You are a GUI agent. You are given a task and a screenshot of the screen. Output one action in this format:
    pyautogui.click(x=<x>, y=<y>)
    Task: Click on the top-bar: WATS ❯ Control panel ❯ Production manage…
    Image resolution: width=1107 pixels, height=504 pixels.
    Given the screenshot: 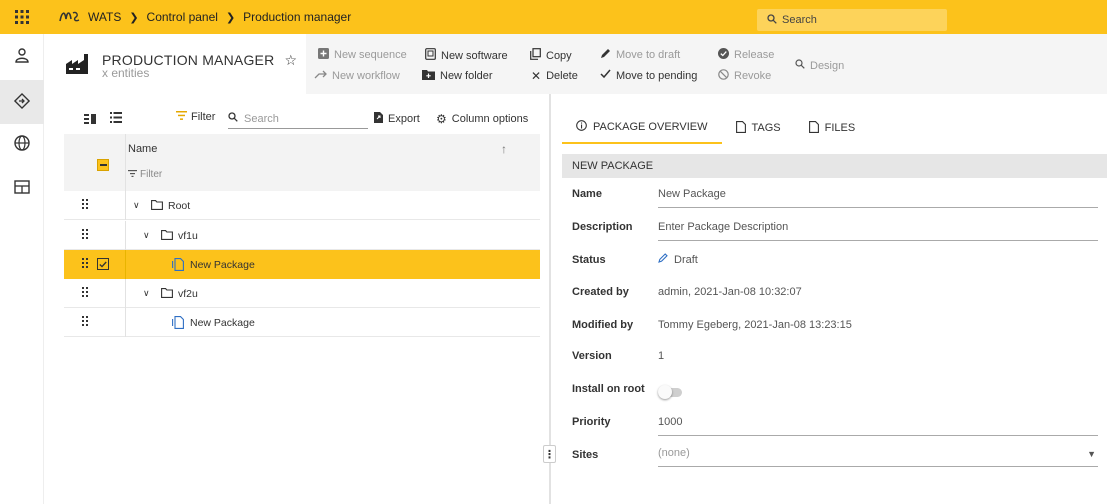 What is the action you would take?
    pyautogui.click(x=553, y=17)
    